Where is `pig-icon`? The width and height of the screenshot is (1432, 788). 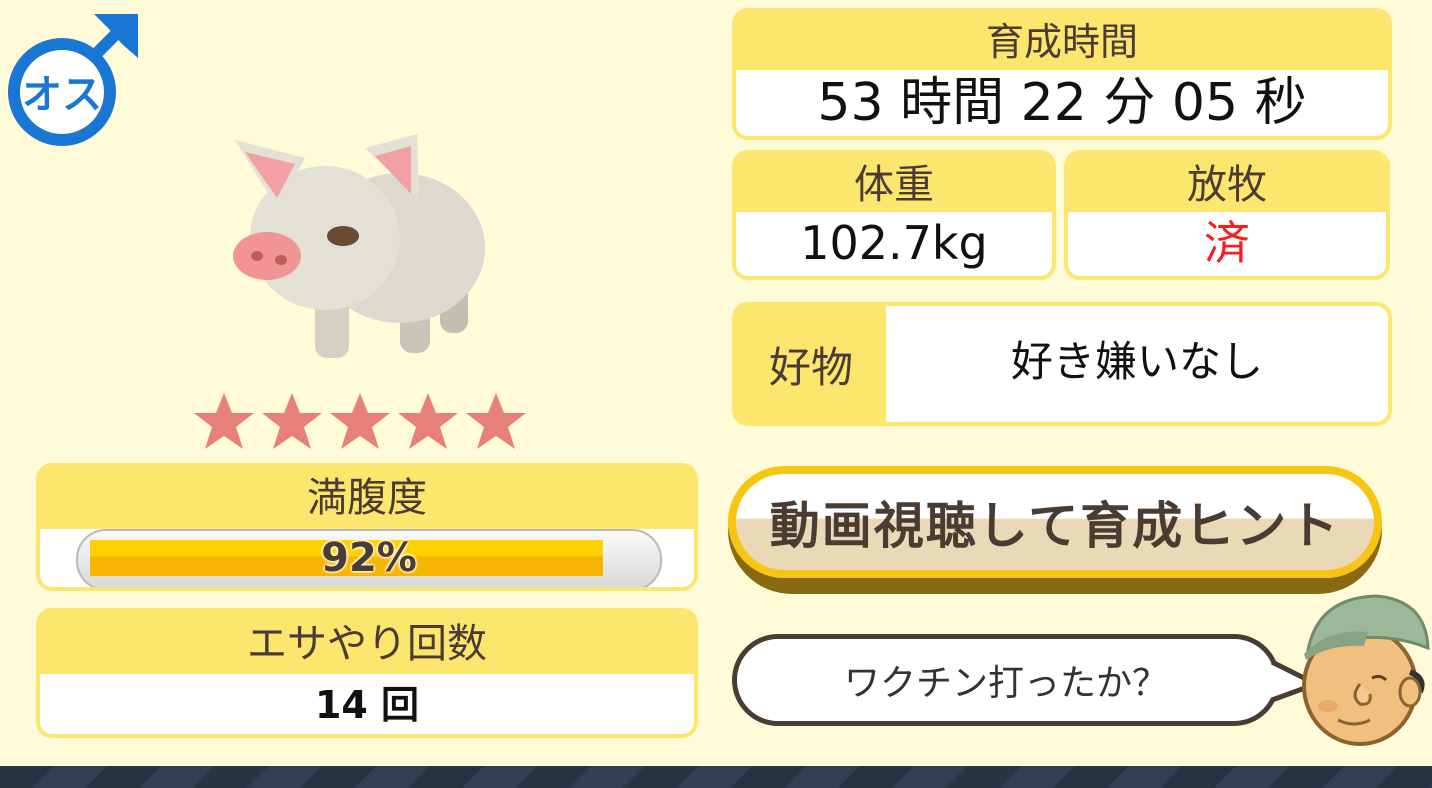
pig-icon is located at coordinates (352, 245).